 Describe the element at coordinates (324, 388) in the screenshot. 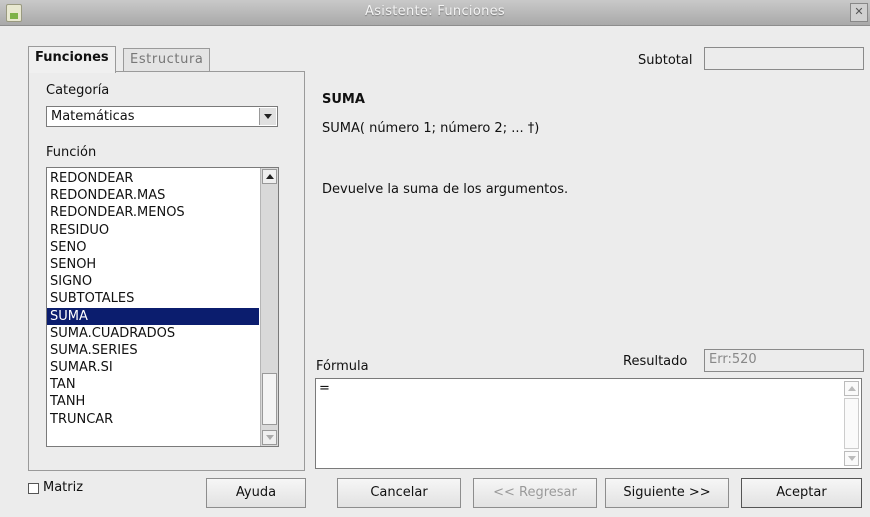

I see `formula-text: =` at that location.